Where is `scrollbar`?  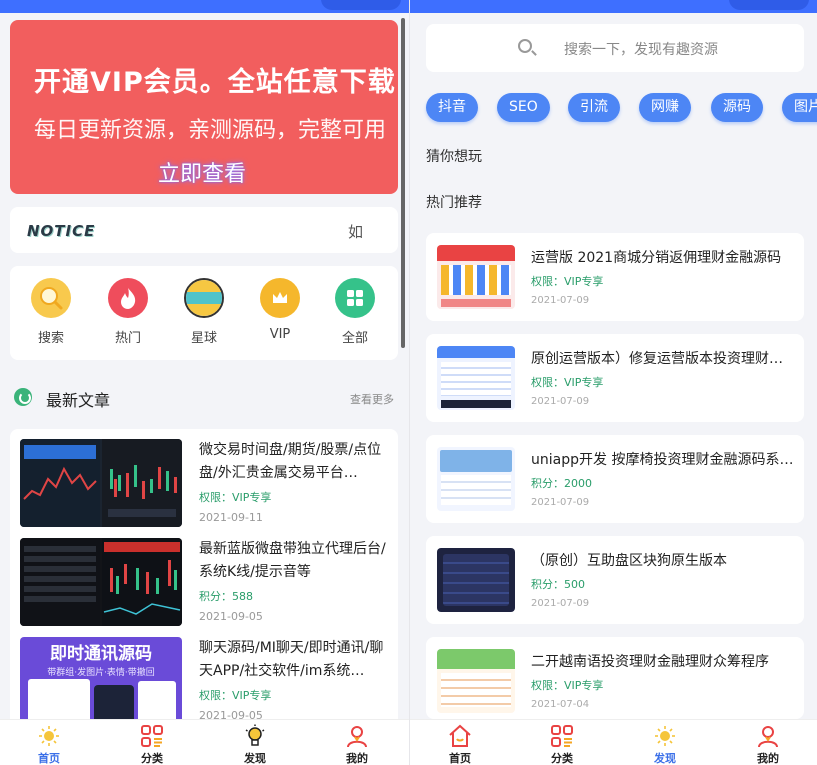
scrollbar is located at coordinates (403, 183).